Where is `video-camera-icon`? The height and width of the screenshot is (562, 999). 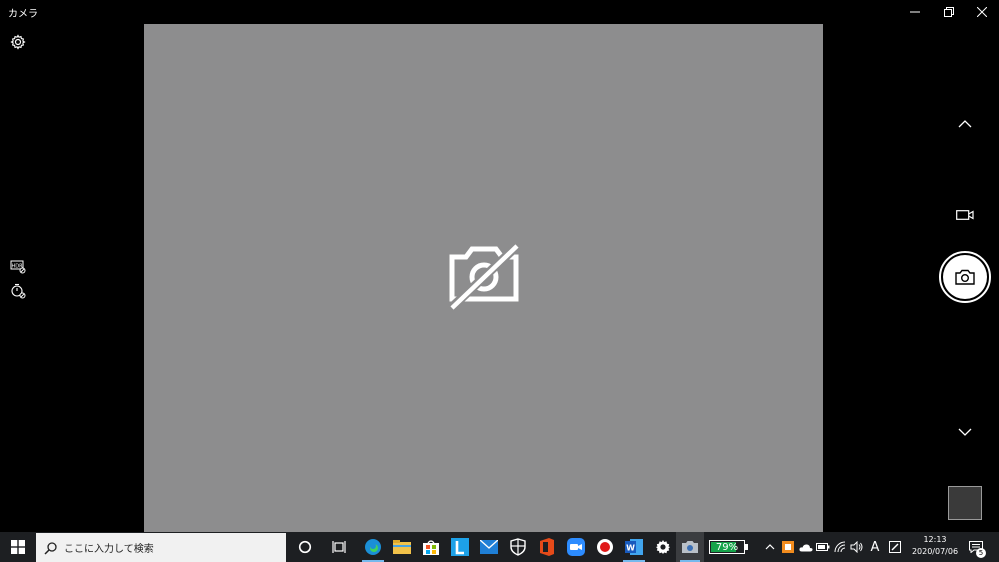 video-camera-icon is located at coordinates (965, 215).